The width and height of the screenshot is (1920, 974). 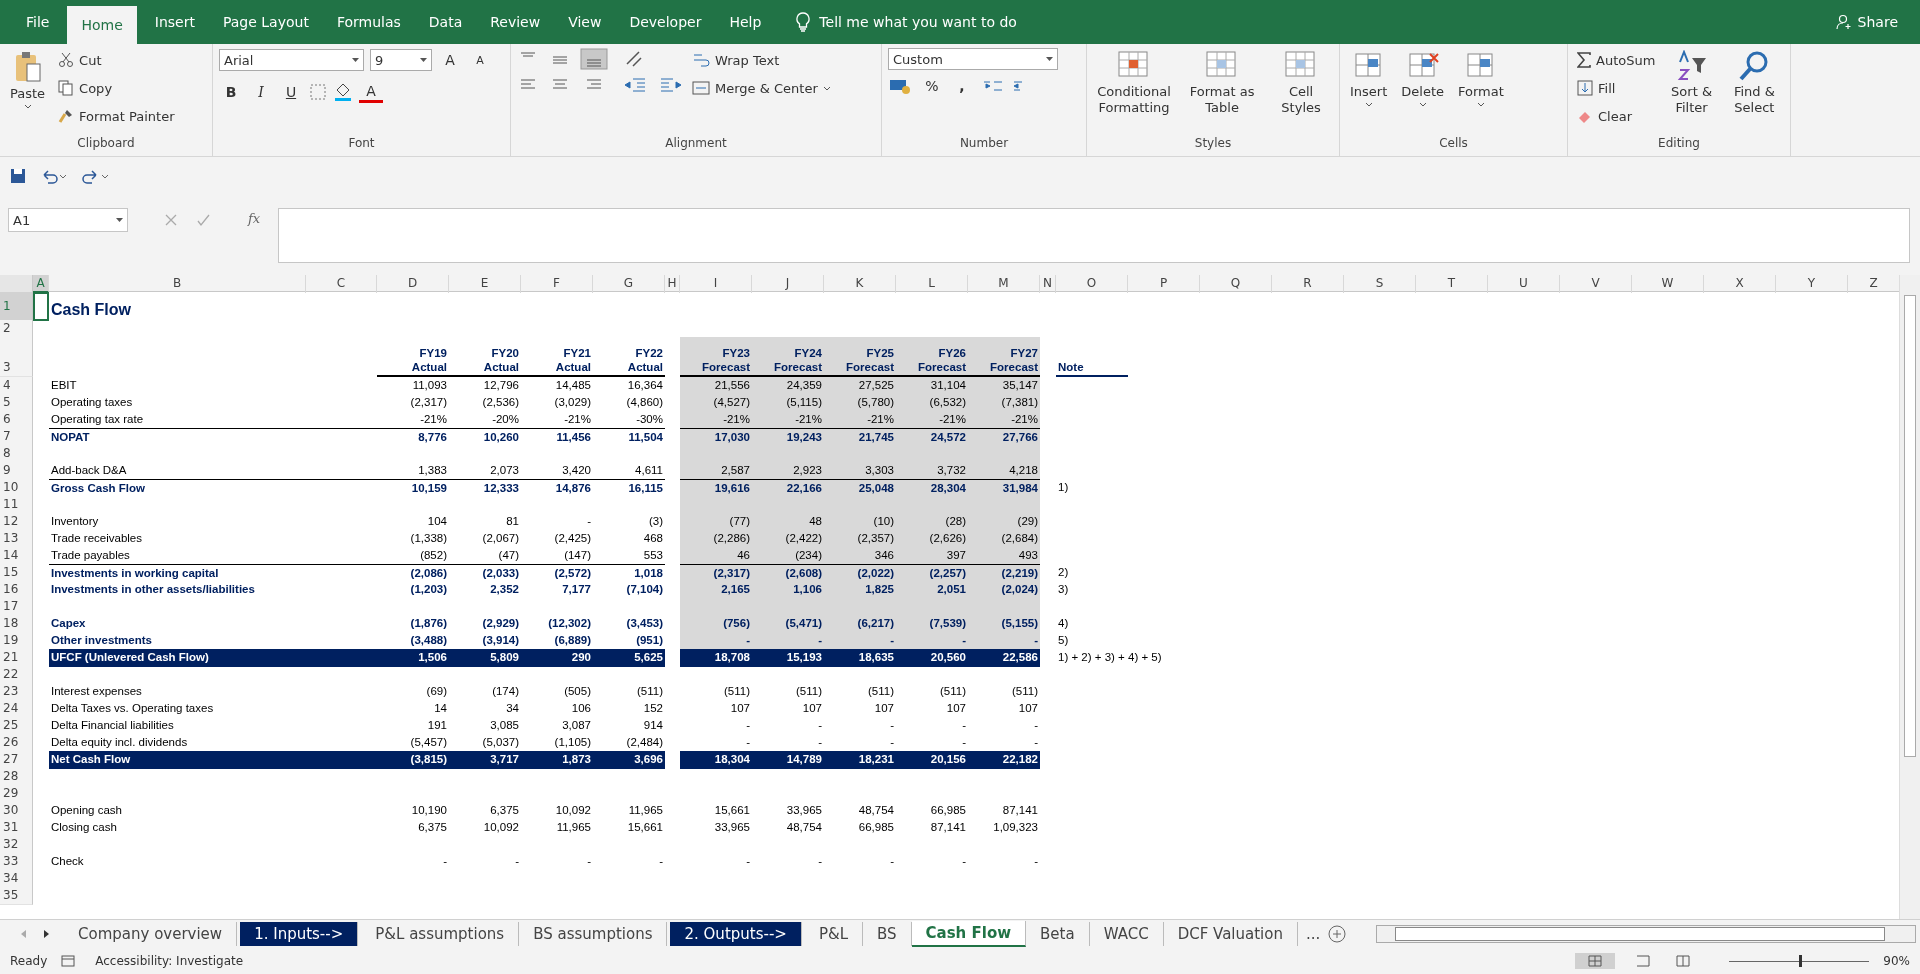 What do you see at coordinates (962, 86) in the screenshot?
I see `comma-button: ,` at bounding box center [962, 86].